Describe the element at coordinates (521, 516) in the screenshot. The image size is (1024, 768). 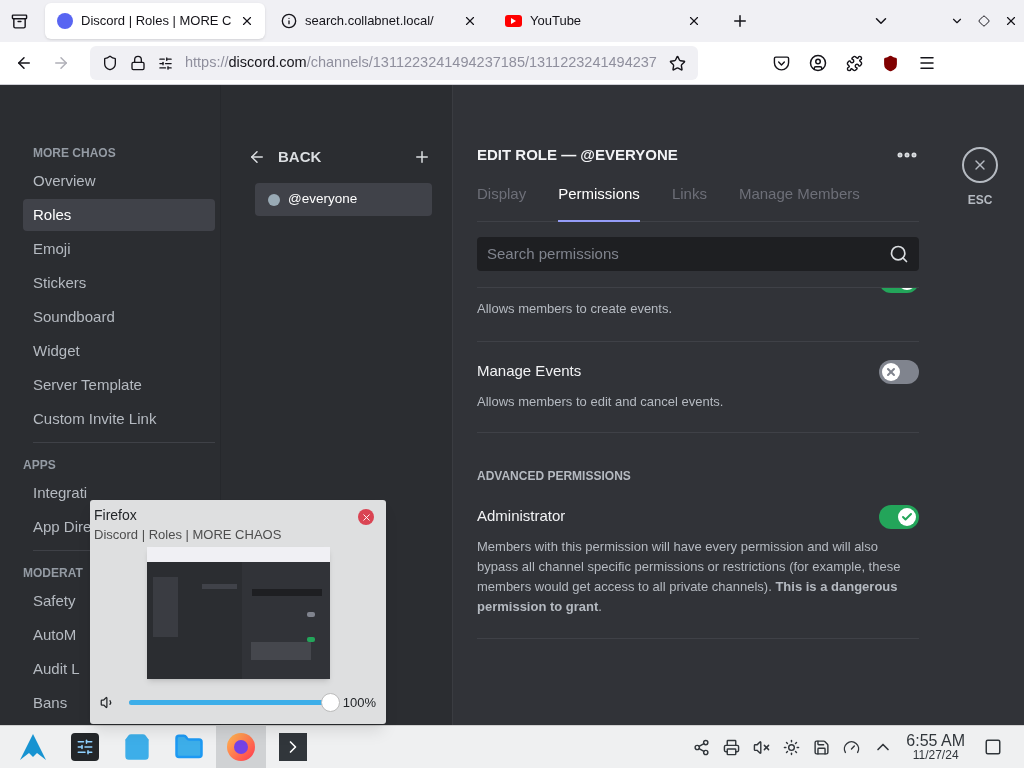
I see `permission-name: Administrator` at that location.